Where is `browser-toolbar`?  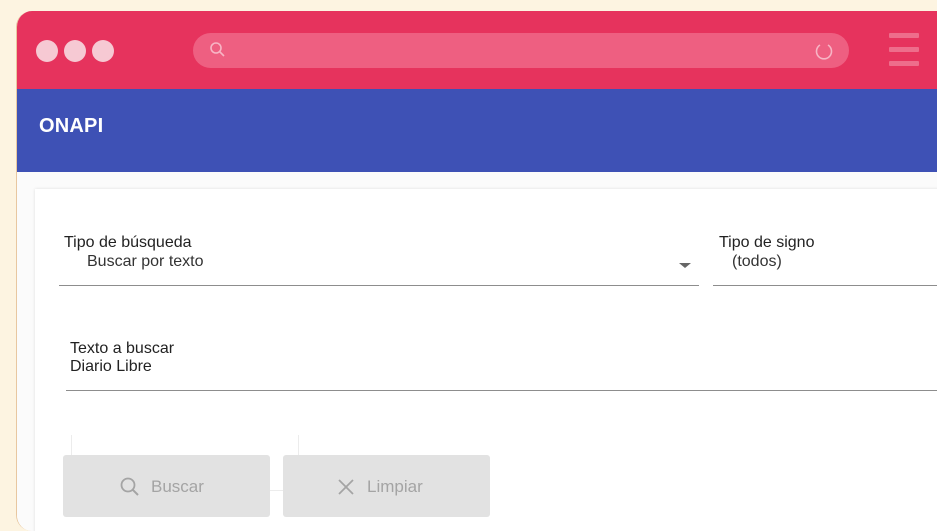 browser-toolbar is located at coordinates (477, 50).